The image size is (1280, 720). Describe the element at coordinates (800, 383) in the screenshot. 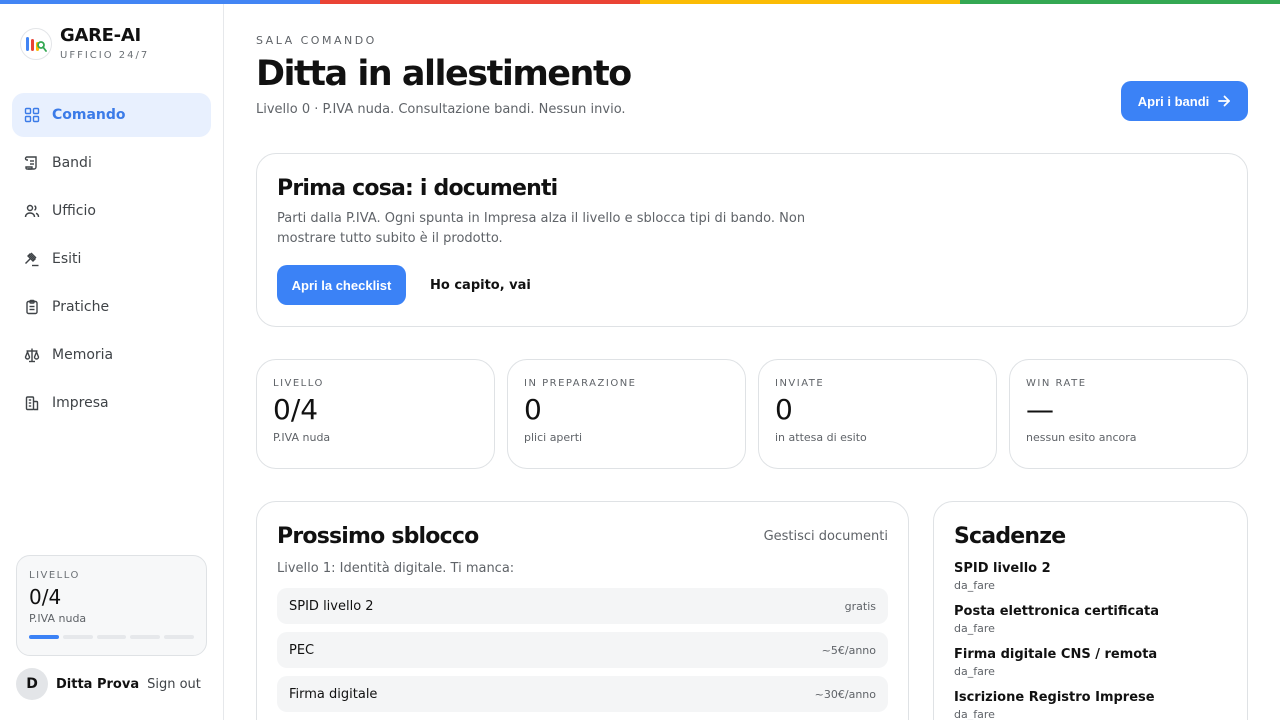

I see `stat-label: INVIATE` at that location.